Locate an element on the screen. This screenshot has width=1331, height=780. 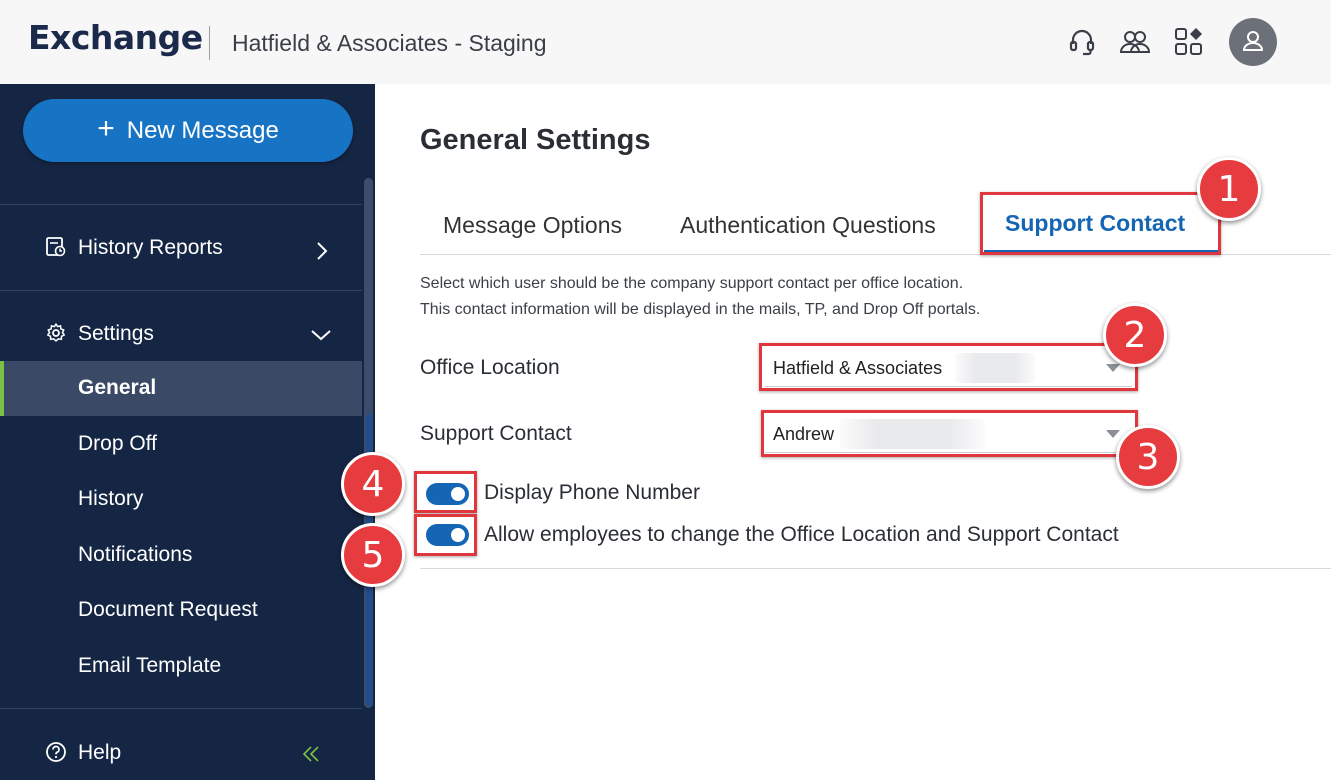
callout-box-display-phone-toggle is located at coordinates (445, 492).